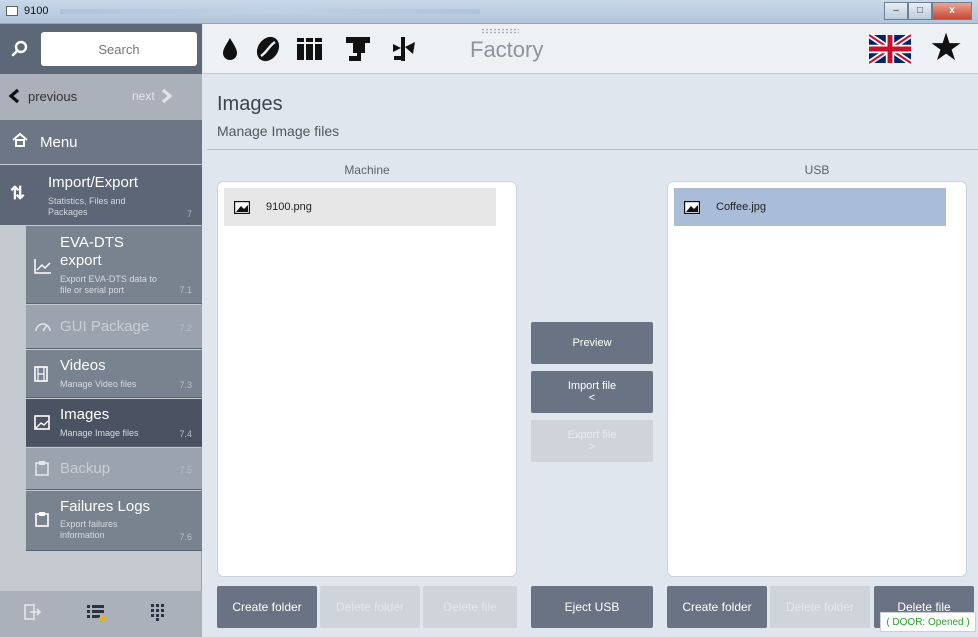 The image size is (978, 637). Describe the element at coordinates (42, 266) in the screenshot. I see `chart-icon` at that location.